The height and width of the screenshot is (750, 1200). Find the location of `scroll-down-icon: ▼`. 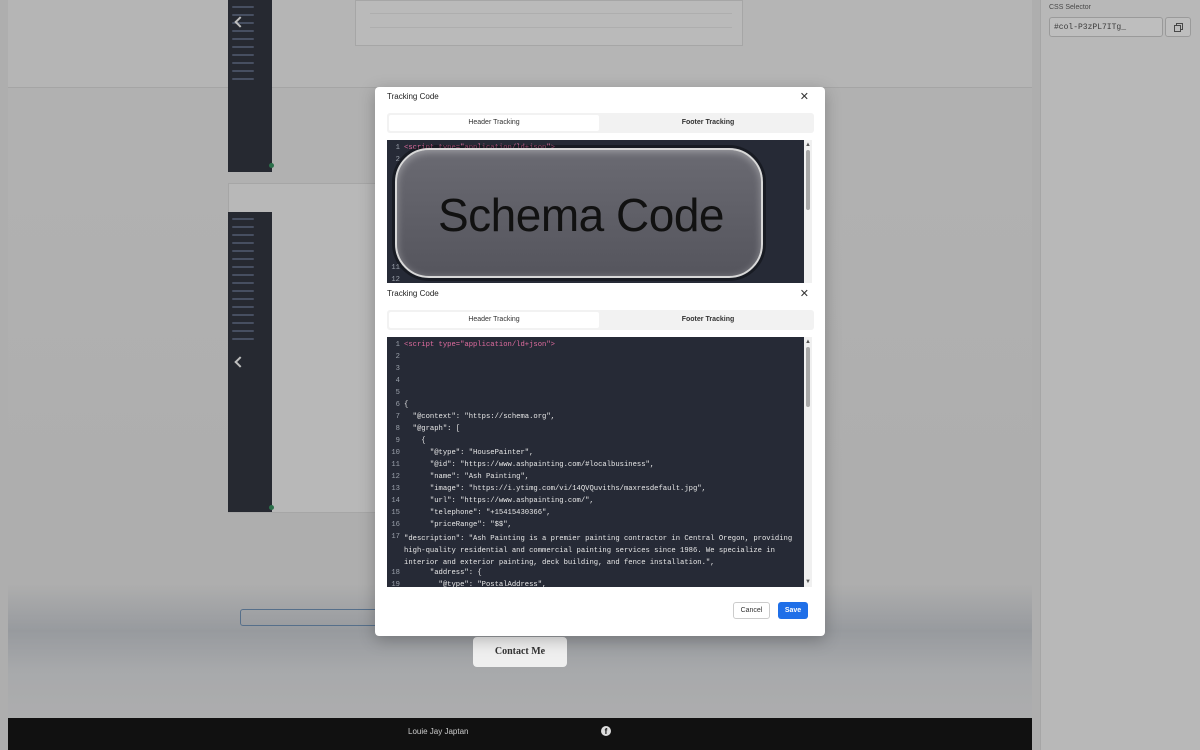

scroll-down-icon: ▼ is located at coordinates (808, 582).